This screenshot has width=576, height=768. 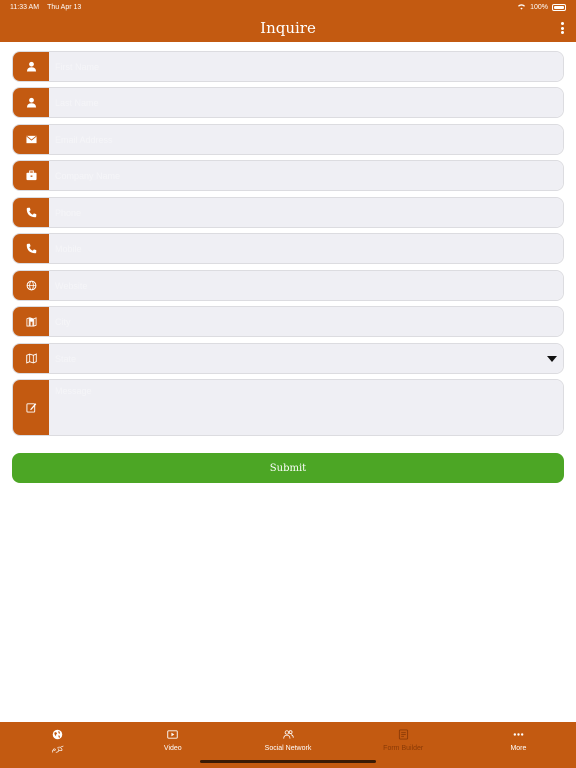 What do you see at coordinates (288, 761) in the screenshot?
I see `home-indicator` at bounding box center [288, 761].